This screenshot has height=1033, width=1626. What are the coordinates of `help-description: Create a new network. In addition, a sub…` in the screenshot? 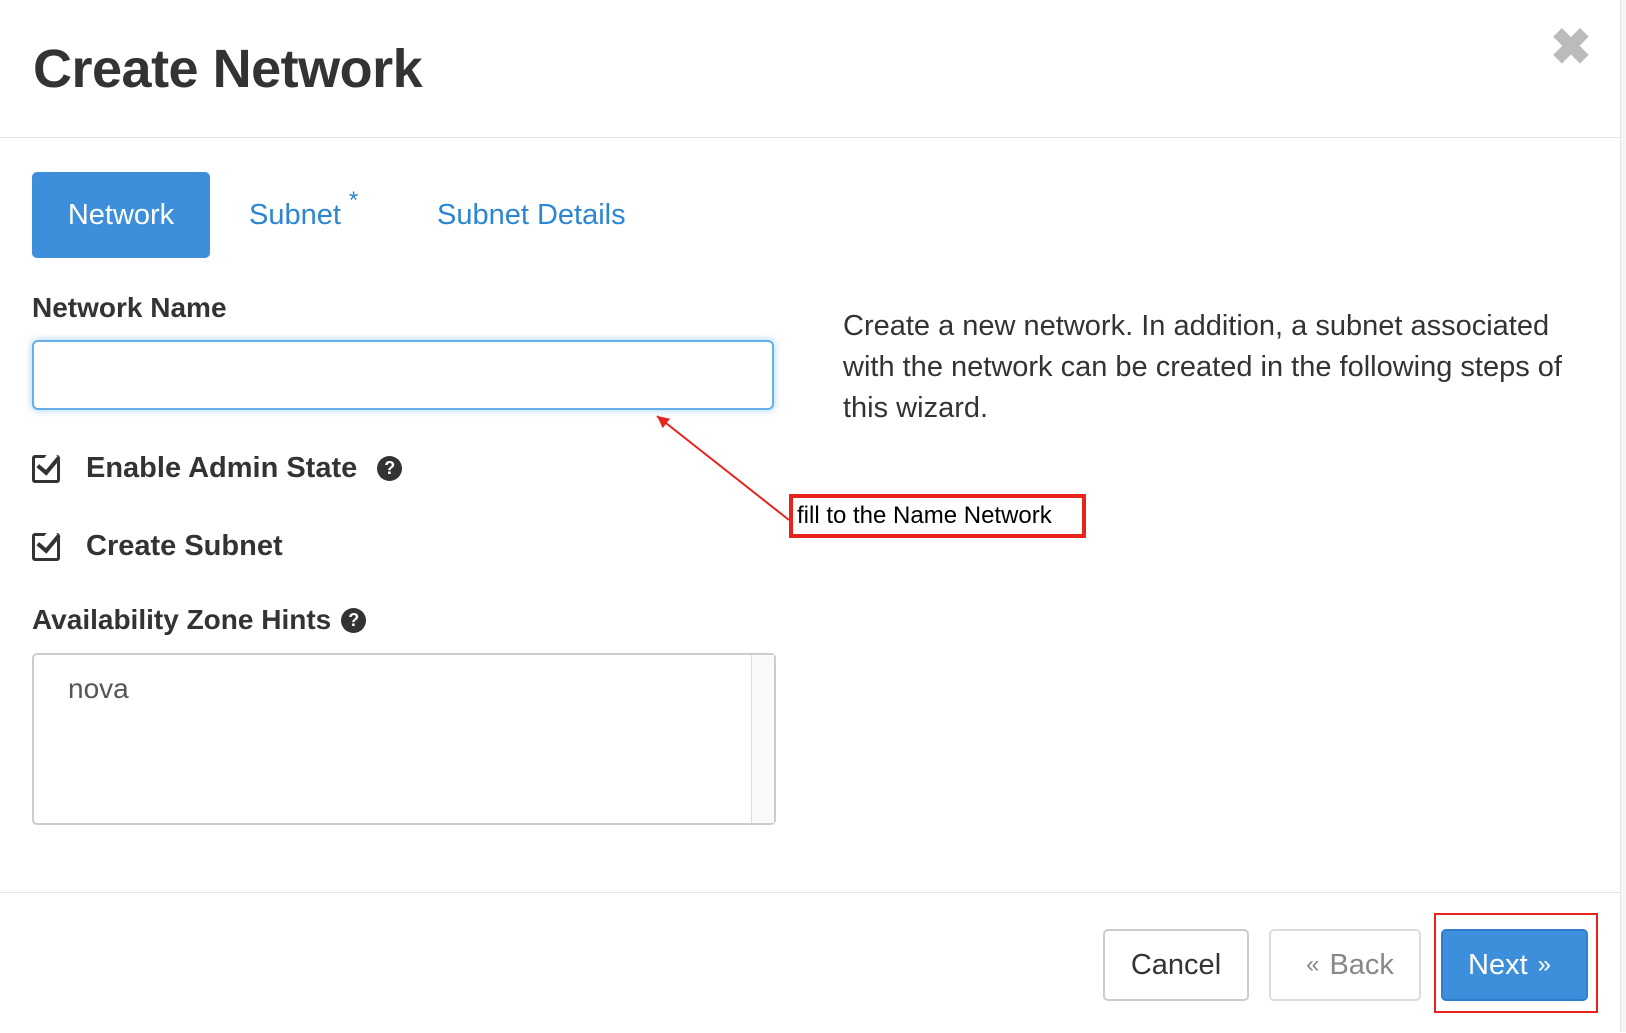 It's located at (1202, 367).